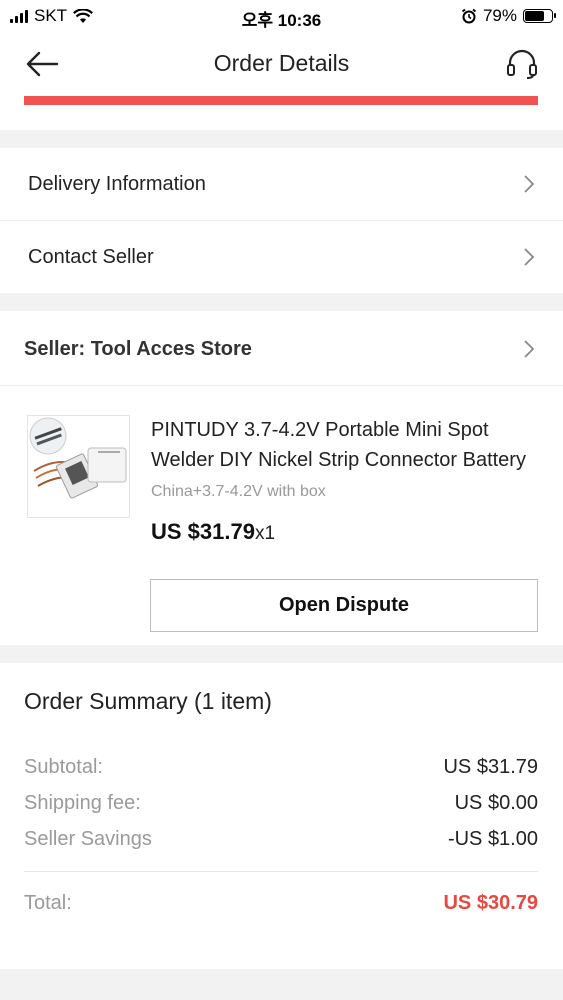 This screenshot has width=563, height=1000. What do you see at coordinates (281, 16) in the screenshot?
I see `status-bar: SKT 오후 10:36 79%` at bounding box center [281, 16].